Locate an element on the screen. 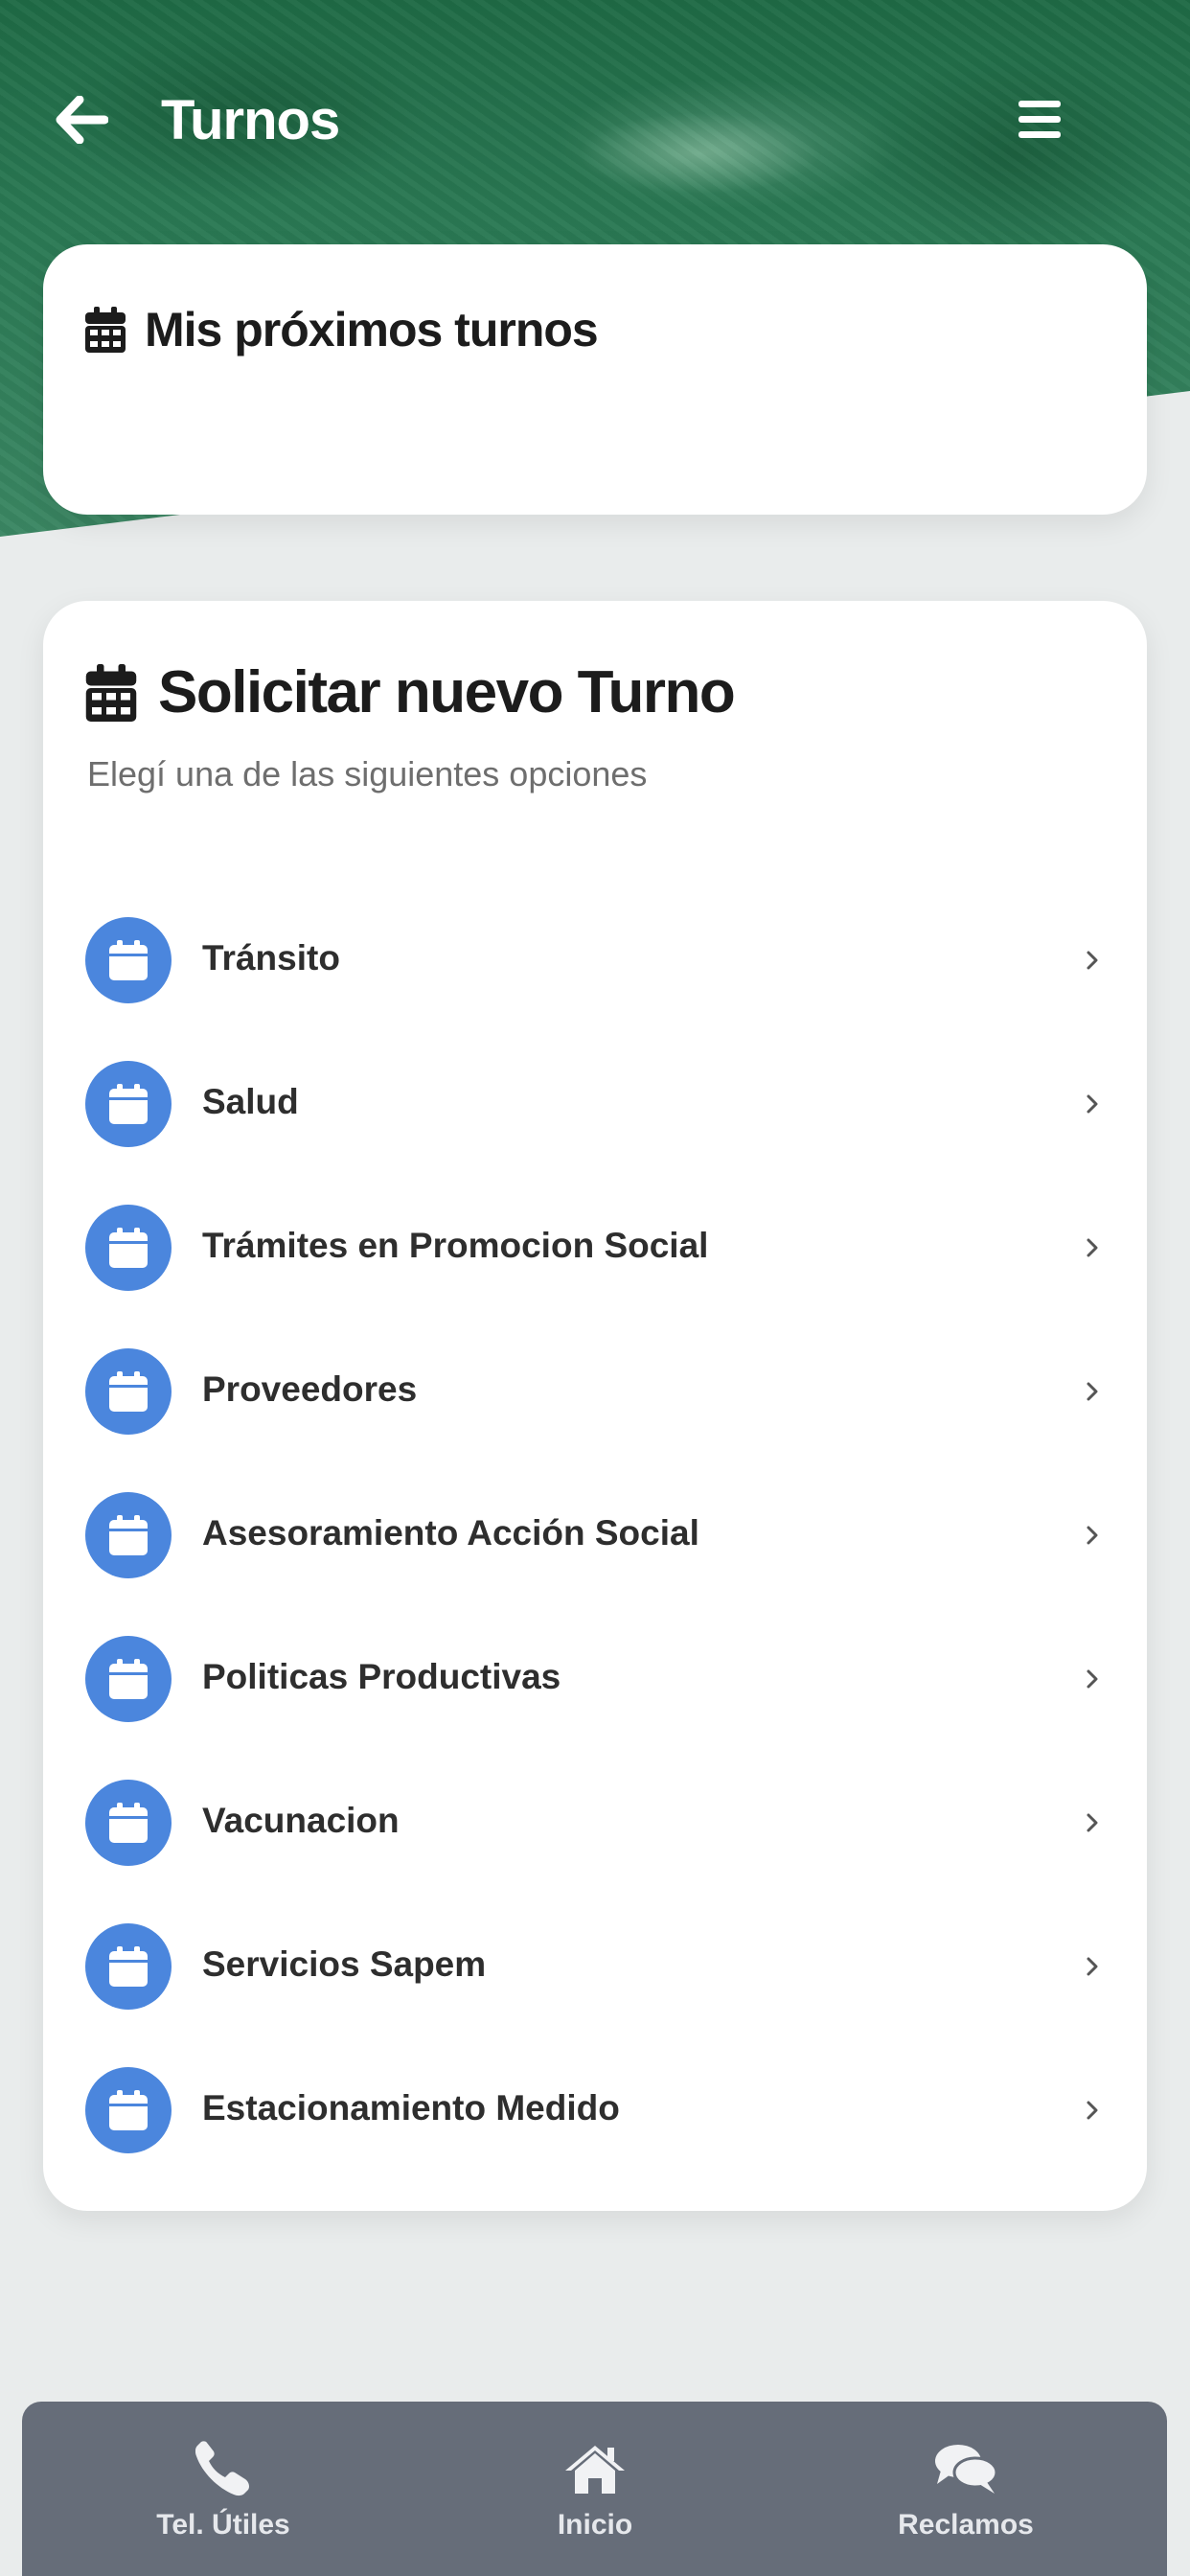  list-item-servicios-sapem: Servicios Sapem is located at coordinates (595, 1966).